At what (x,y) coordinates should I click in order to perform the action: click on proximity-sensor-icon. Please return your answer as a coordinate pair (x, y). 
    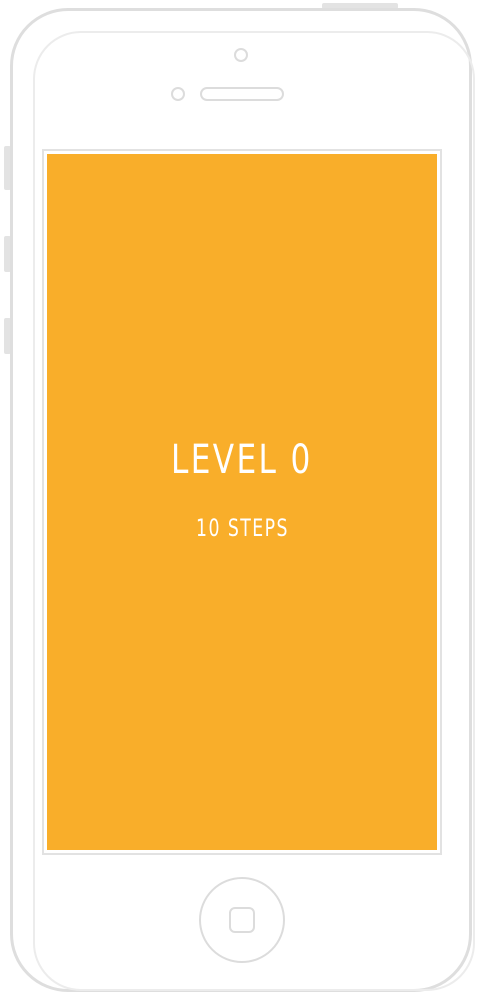
    Looking at the image, I should click on (178, 94).